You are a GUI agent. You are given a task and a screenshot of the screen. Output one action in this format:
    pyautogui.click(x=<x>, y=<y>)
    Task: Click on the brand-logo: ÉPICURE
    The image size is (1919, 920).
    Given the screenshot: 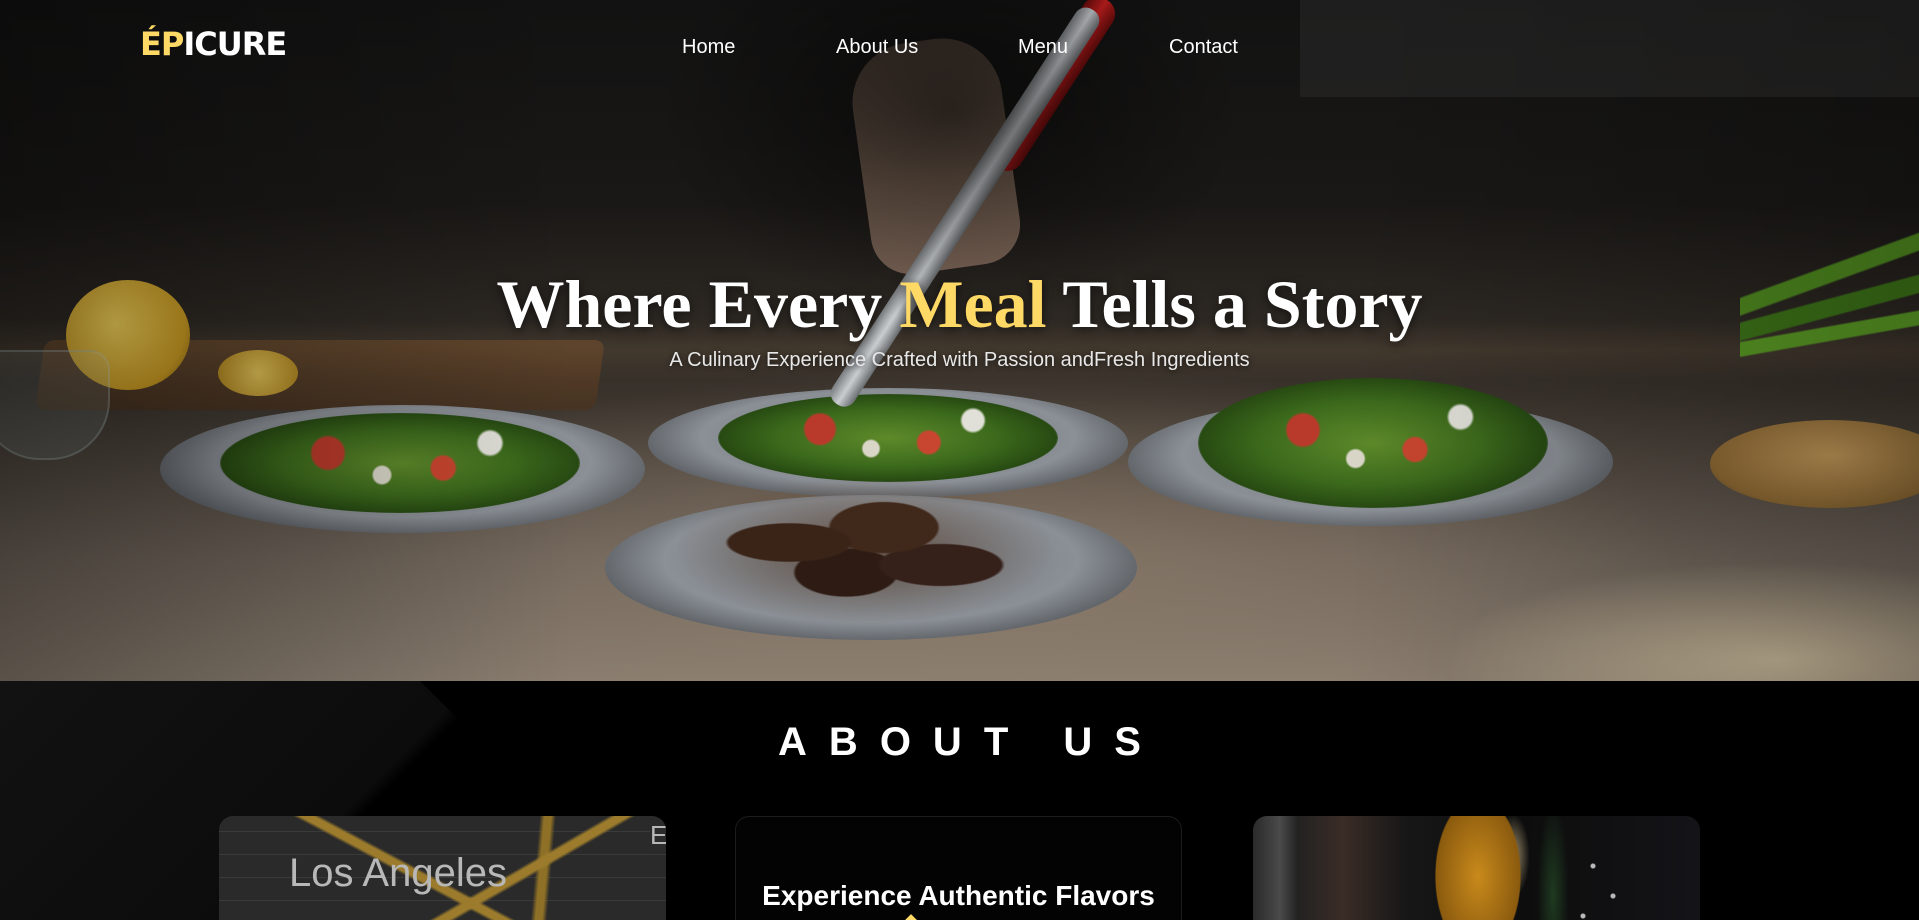 What is the action you would take?
    pyautogui.click(x=213, y=44)
    